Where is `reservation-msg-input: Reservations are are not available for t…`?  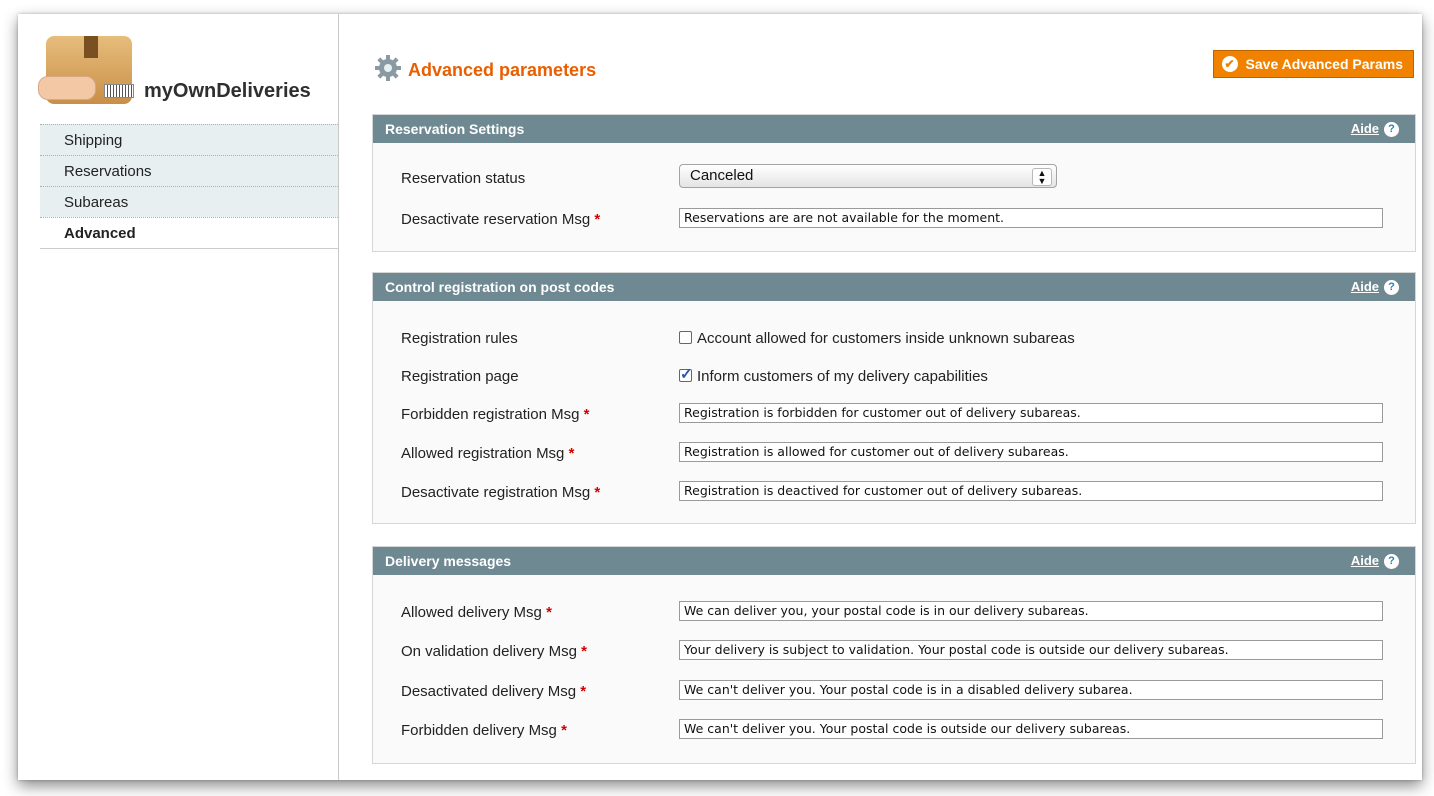
reservation-msg-input: Reservations are are not available for t… is located at coordinates (1031, 218).